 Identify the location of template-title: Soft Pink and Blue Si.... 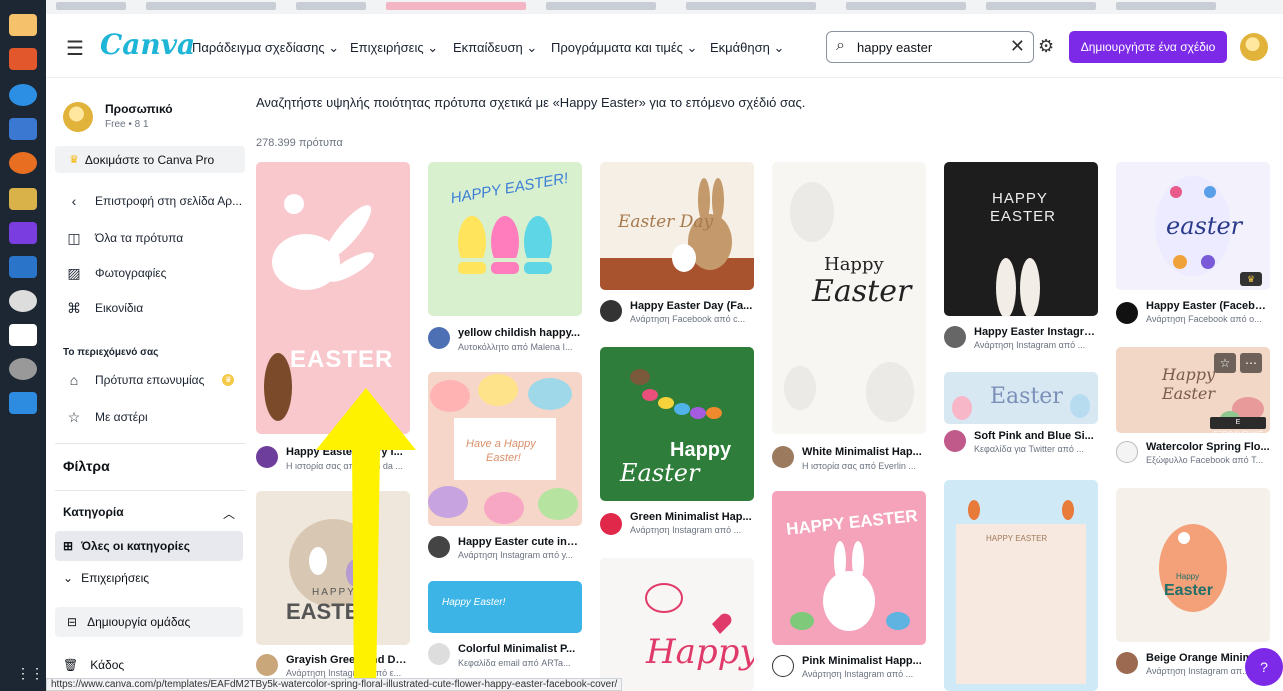
(1036, 436).